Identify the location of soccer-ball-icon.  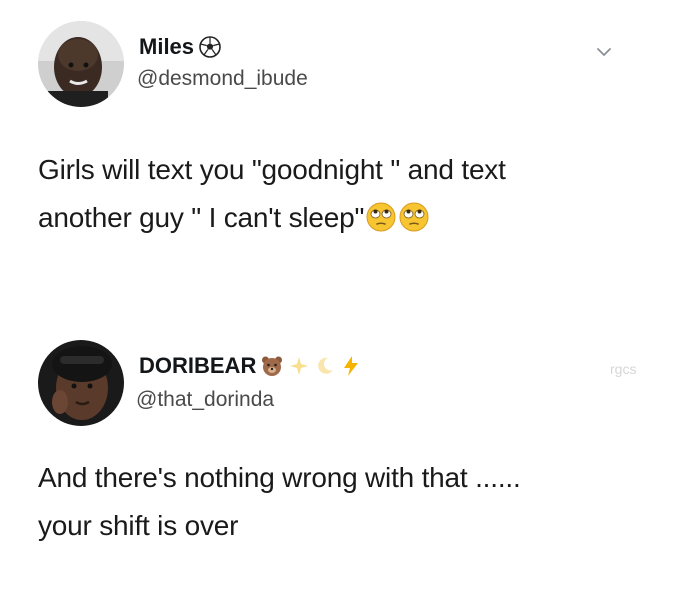
(210, 47).